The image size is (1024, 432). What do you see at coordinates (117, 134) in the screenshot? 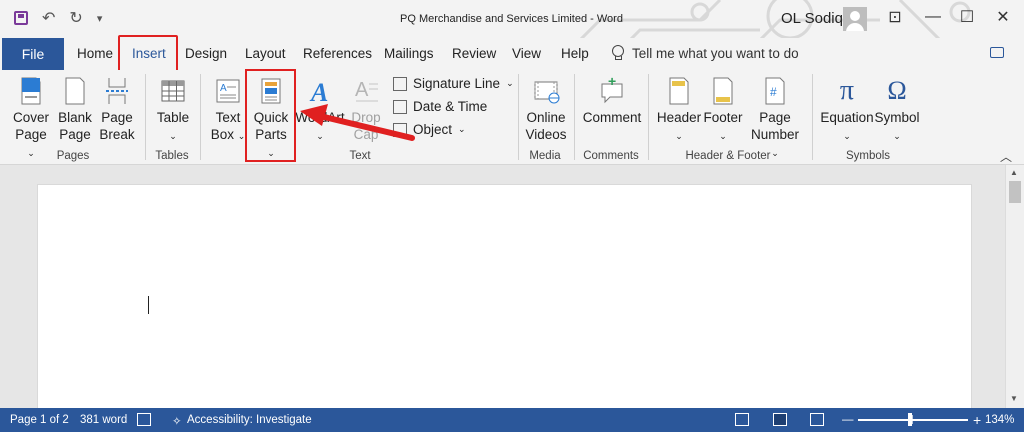
I see `page-break-label-2: Break` at bounding box center [117, 134].